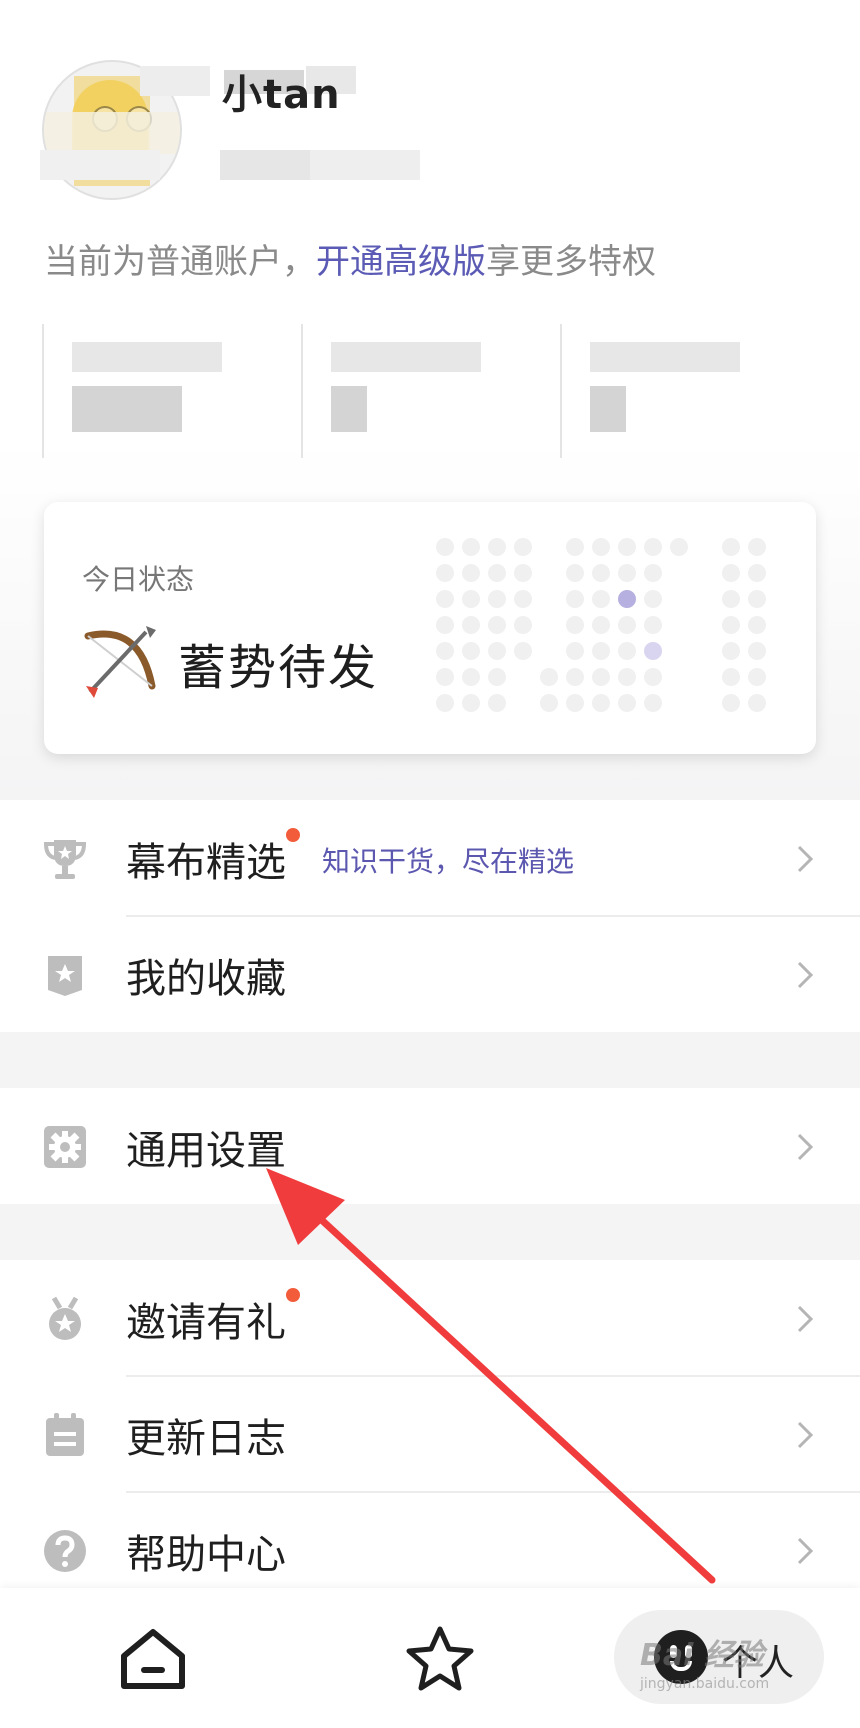 The height and width of the screenshot is (1728, 860). Describe the element at coordinates (401, 262) in the screenshot. I see `upgrade-link: 开通高级版` at that location.